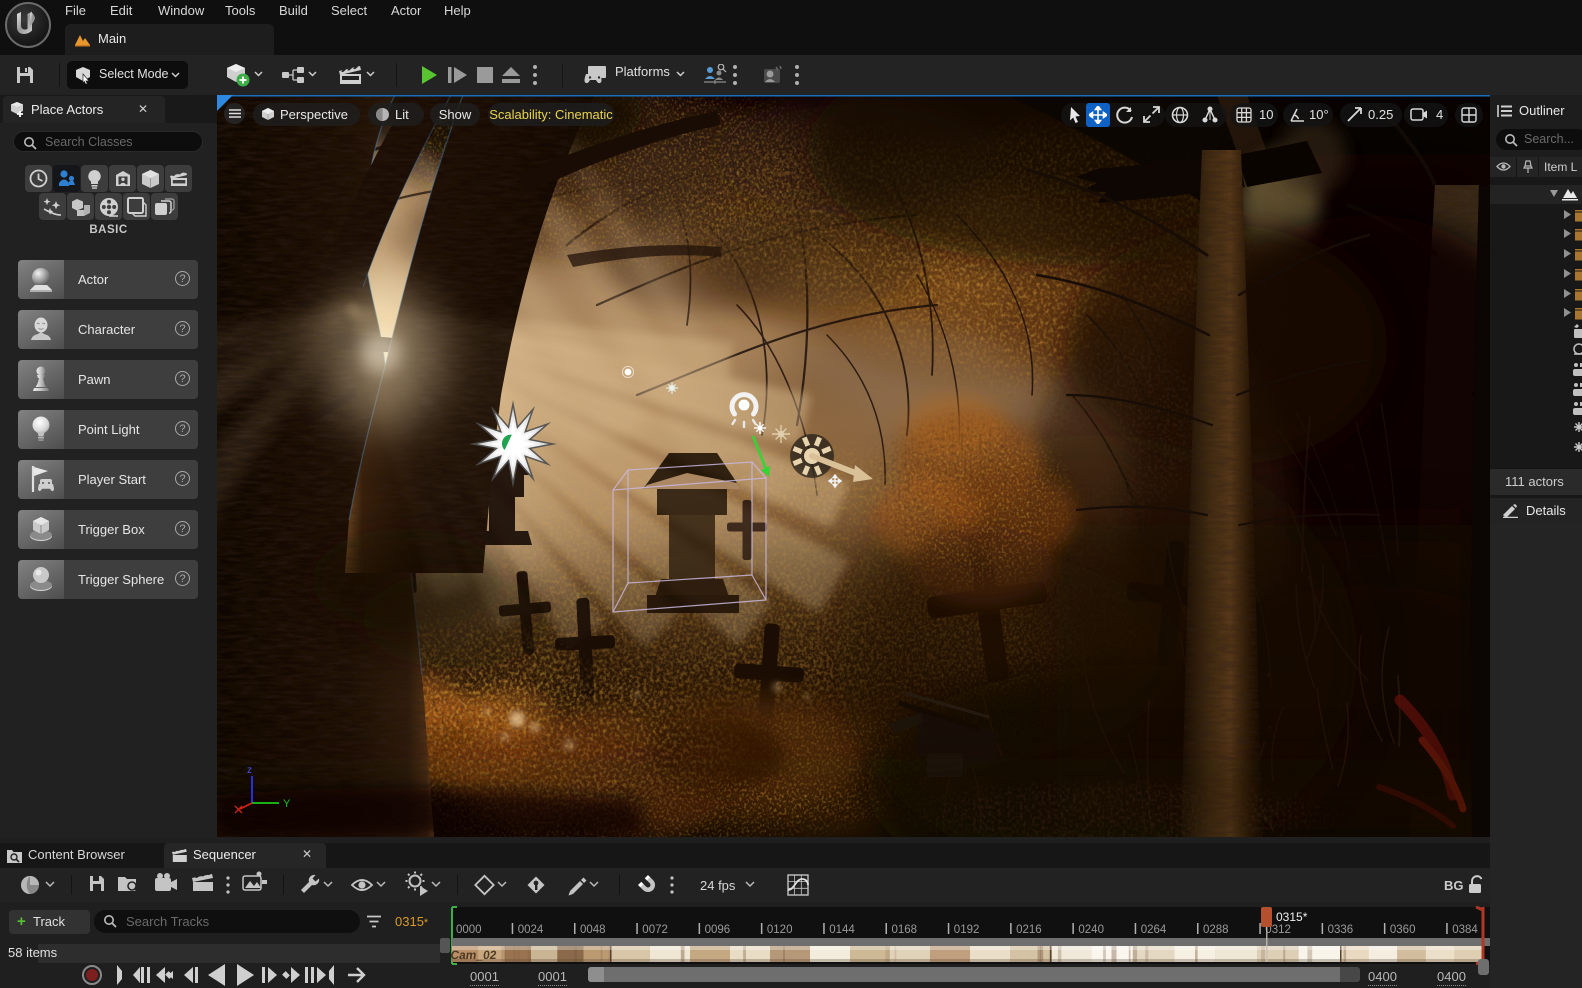 The image size is (1582, 988). I want to click on svg-text: z, so click(249, 770).